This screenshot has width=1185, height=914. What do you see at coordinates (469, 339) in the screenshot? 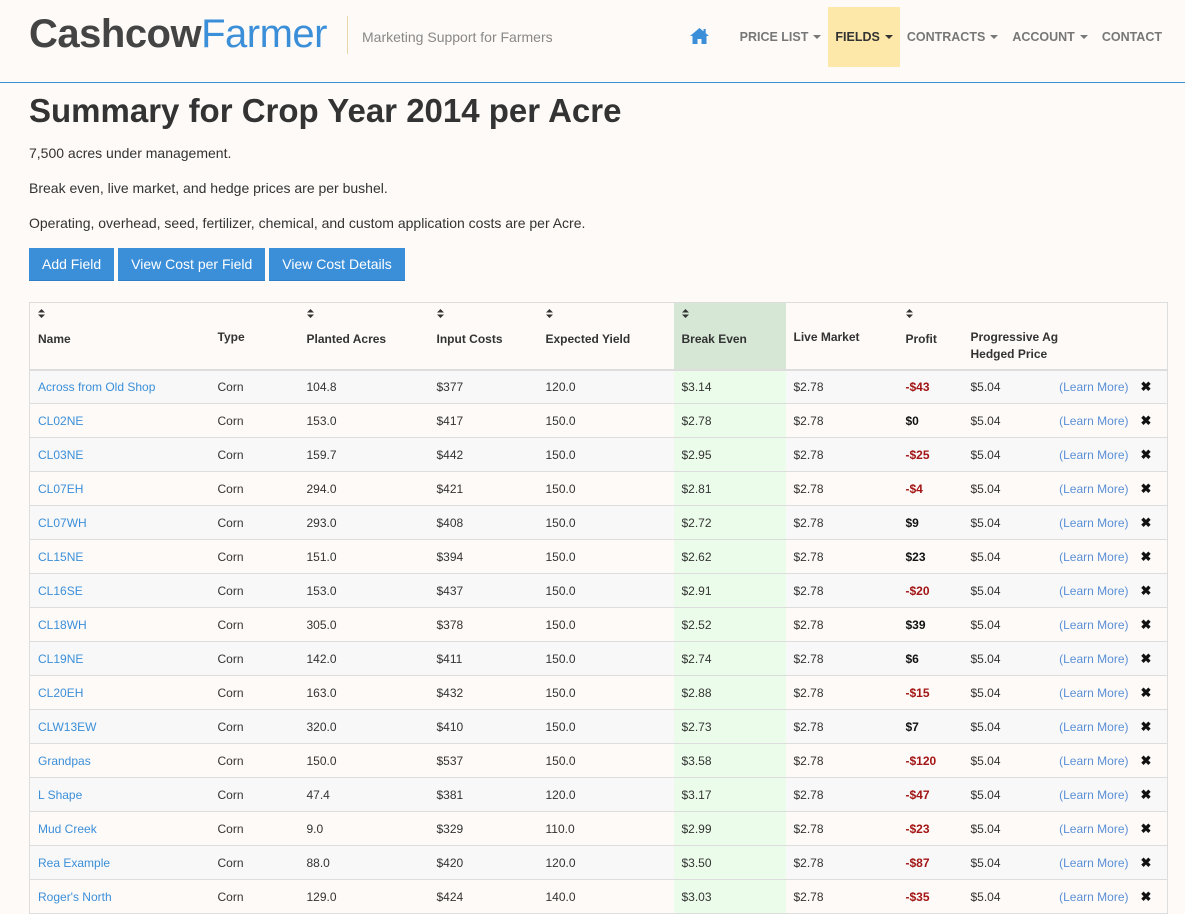
I see `column-label: Input Costs` at bounding box center [469, 339].